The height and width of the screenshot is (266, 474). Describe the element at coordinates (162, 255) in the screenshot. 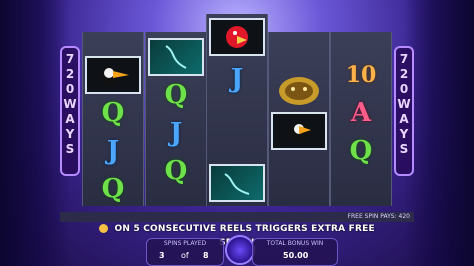

I see `spins-played-value: 3` at that location.